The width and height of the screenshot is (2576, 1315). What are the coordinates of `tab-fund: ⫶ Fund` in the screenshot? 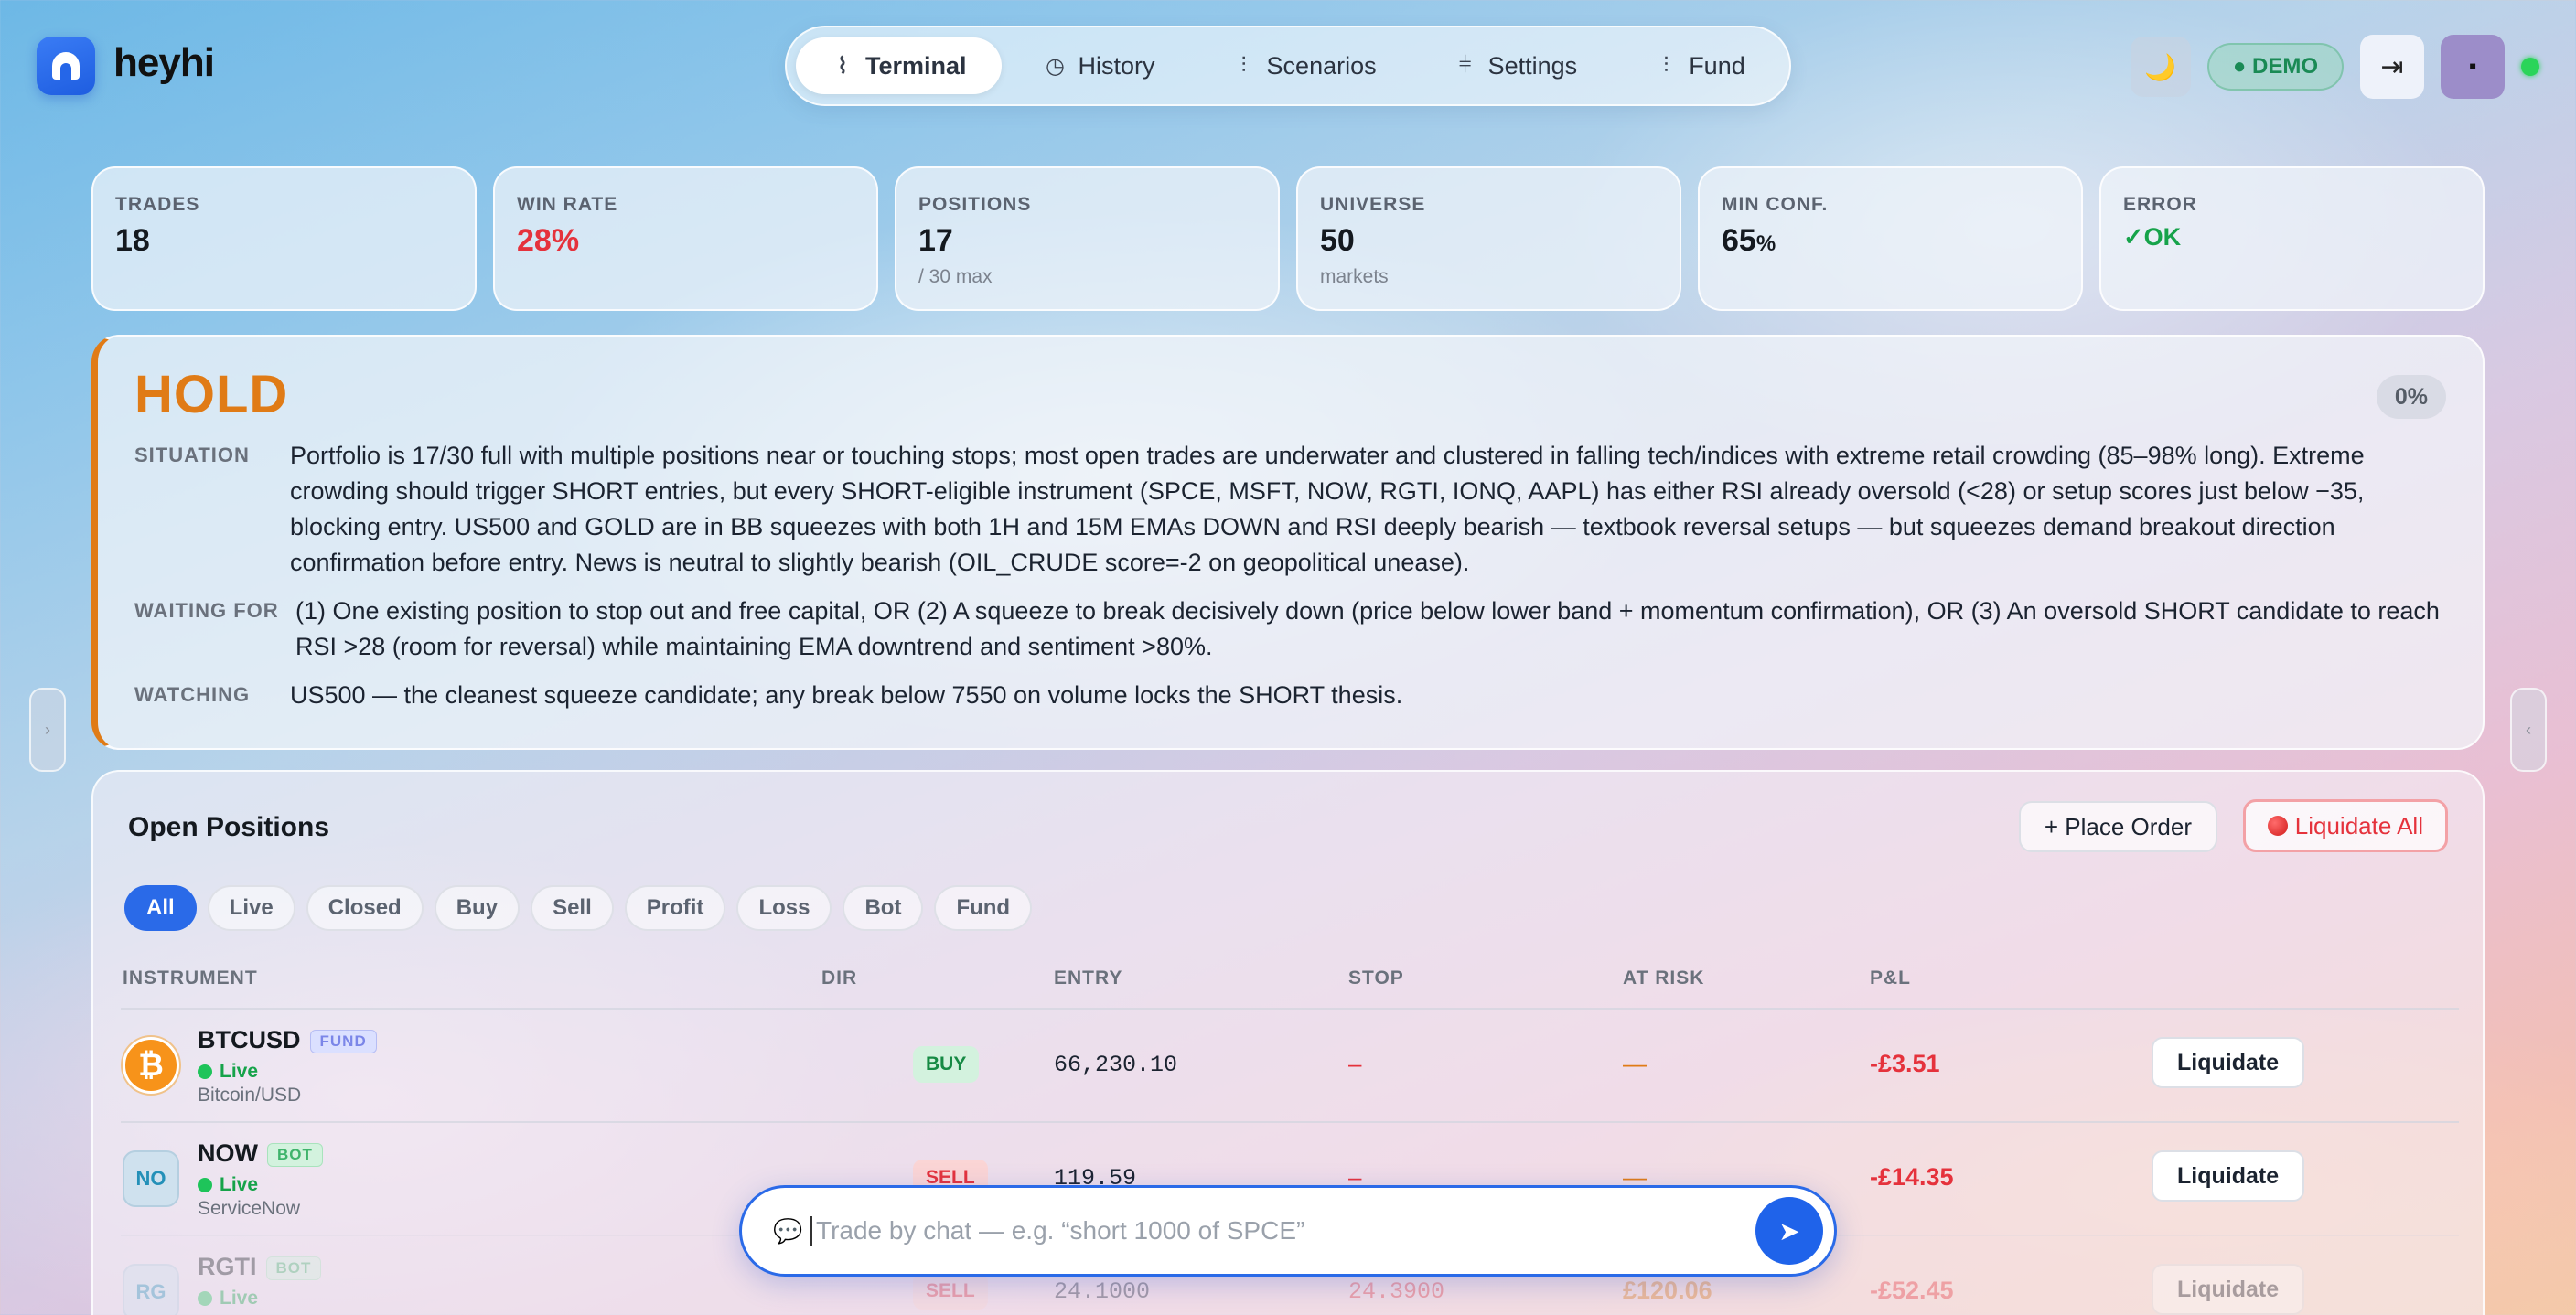 It's located at (1700, 65).